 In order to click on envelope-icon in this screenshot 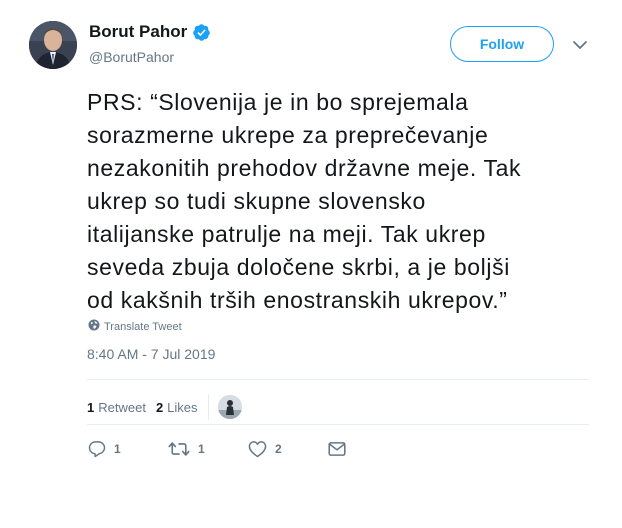, I will do `click(337, 449)`.